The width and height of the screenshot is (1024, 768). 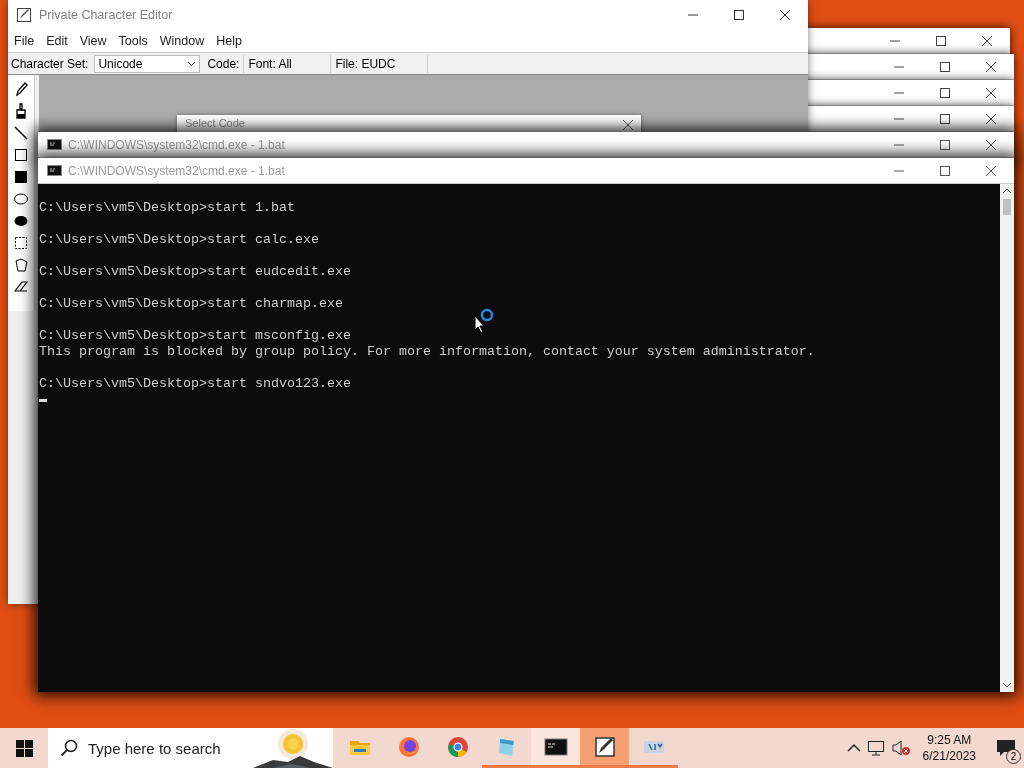 I want to click on chevron-up-icon, so click(x=853, y=748).